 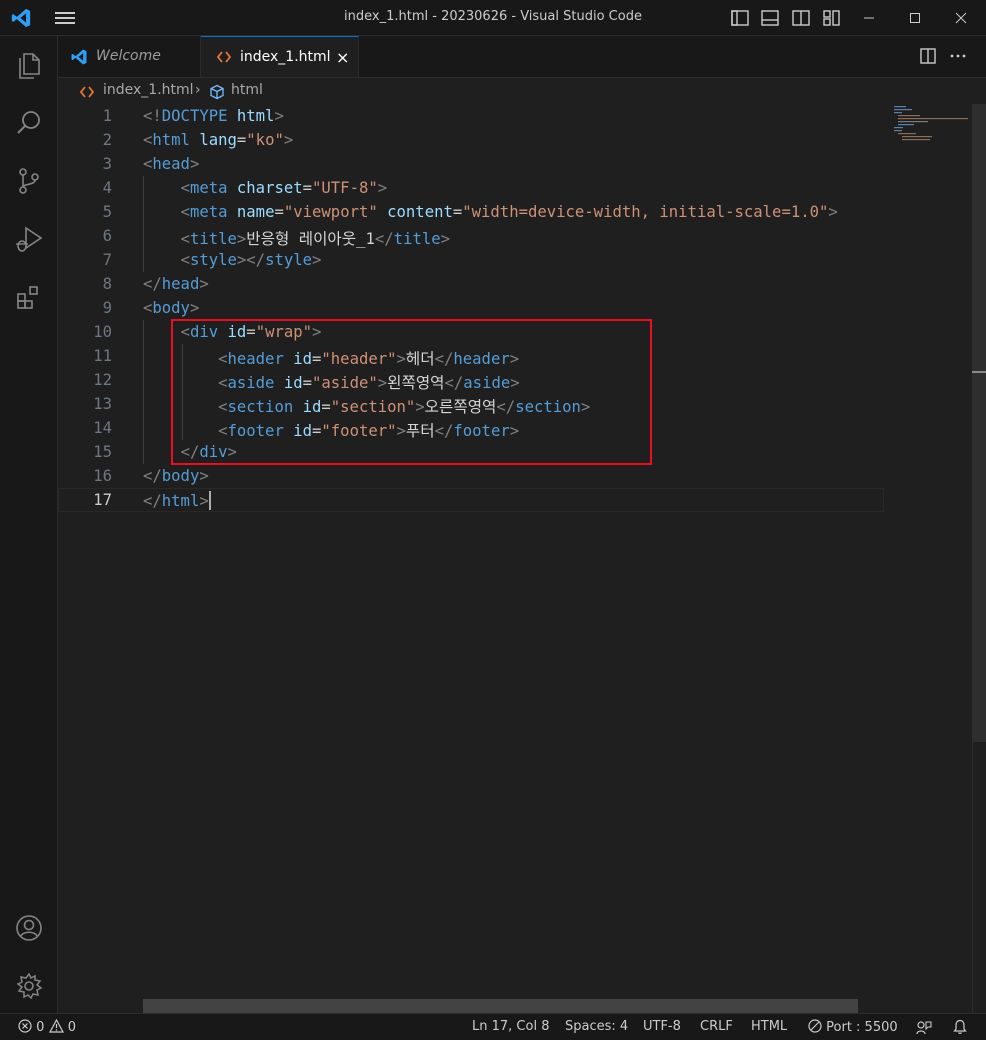 What do you see at coordinates (869, 17) in the screenshot?
I see `minimize-button` at bounding box center [869, 17].